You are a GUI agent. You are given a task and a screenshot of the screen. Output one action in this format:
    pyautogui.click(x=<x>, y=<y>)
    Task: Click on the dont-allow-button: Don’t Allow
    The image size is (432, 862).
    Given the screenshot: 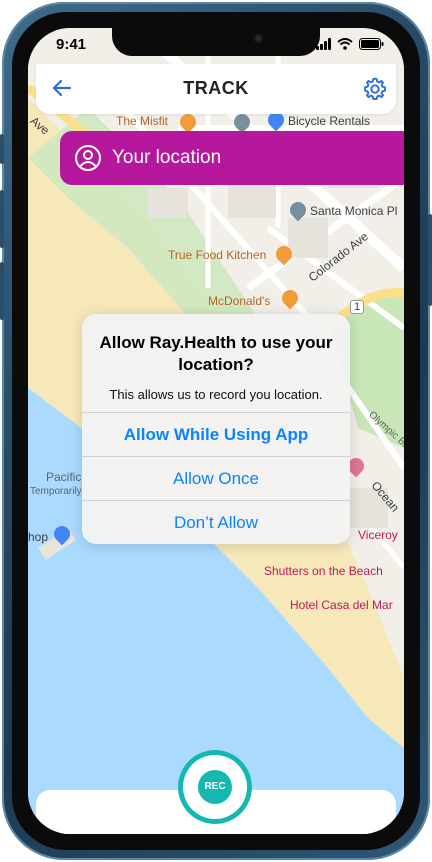 What is the action you would take?
    pyautogui.click(x=216, y=522)
    